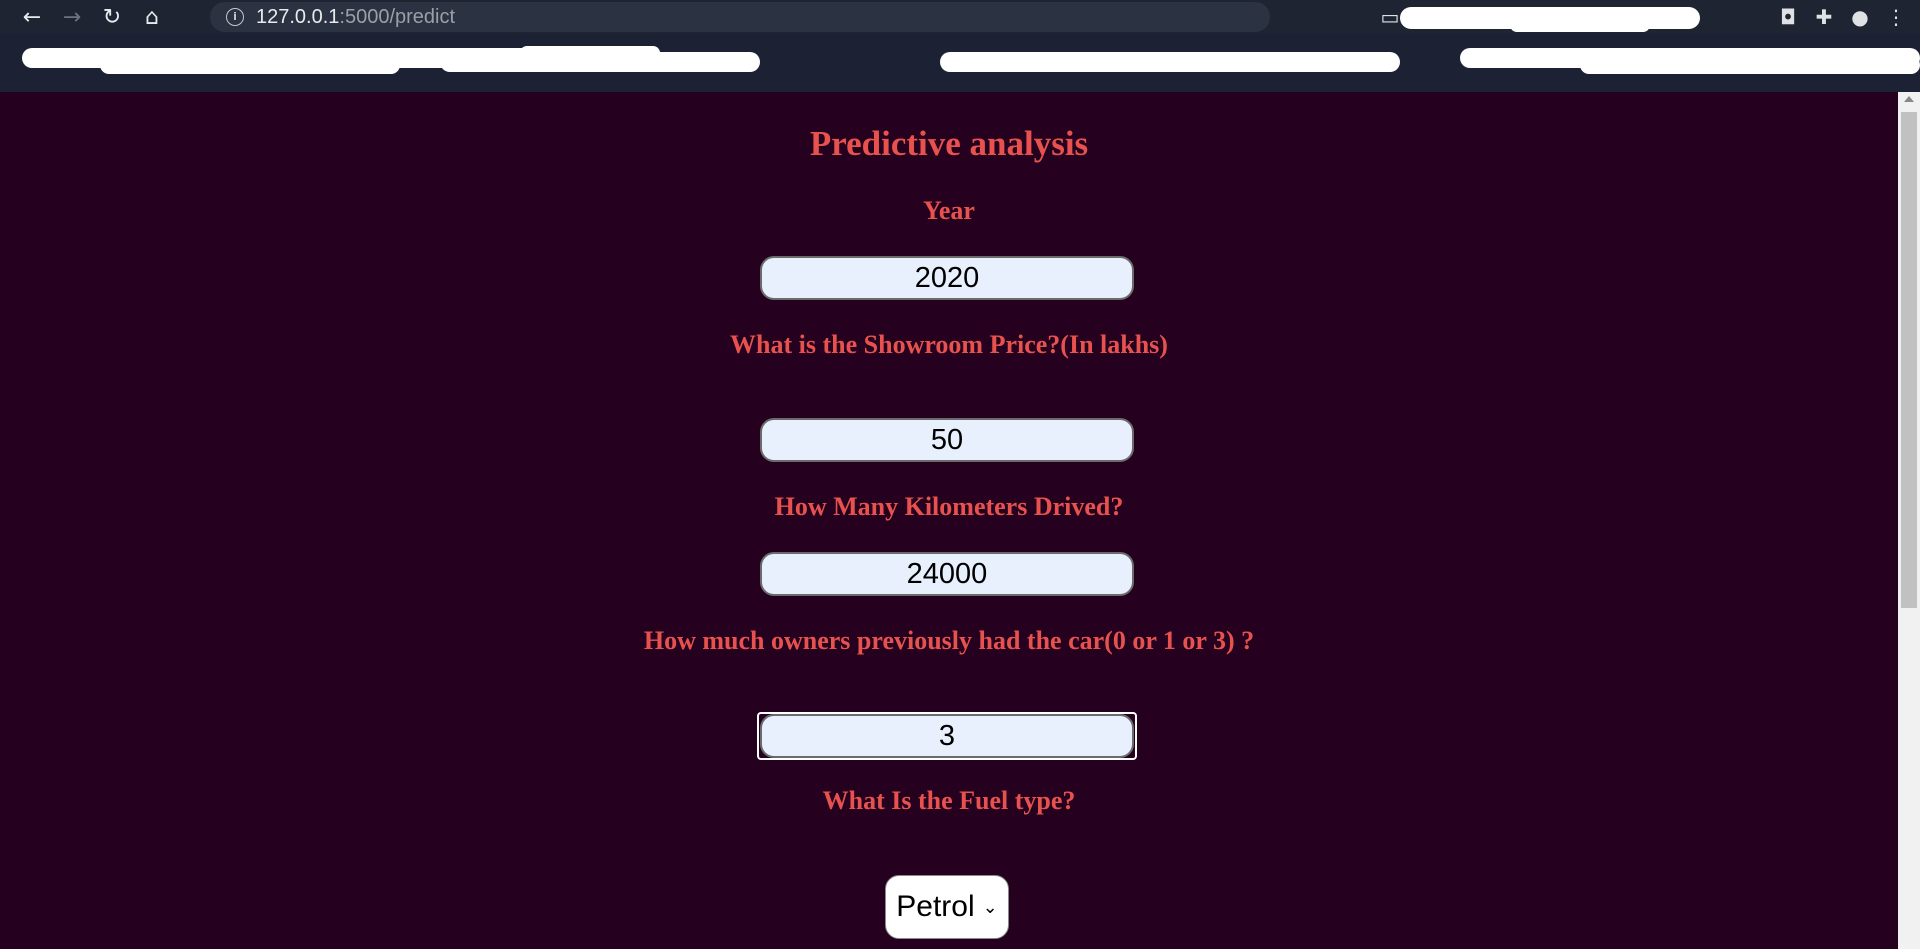  Describe the element at coordinates (947, 440) in the screenshot. I see `showroom-price-input: 50` at that location.